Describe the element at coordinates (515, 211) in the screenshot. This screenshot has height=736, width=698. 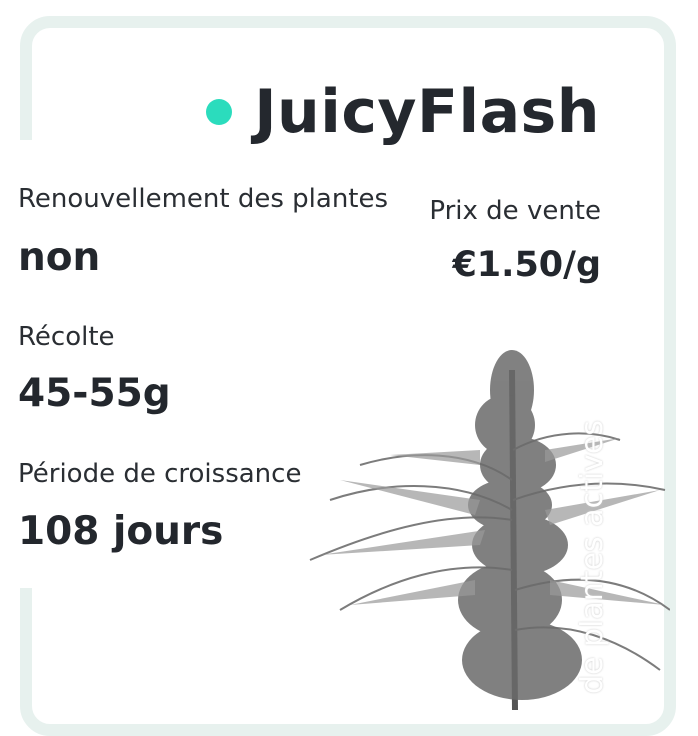
I see `price-label: Prix de vente` at that location.